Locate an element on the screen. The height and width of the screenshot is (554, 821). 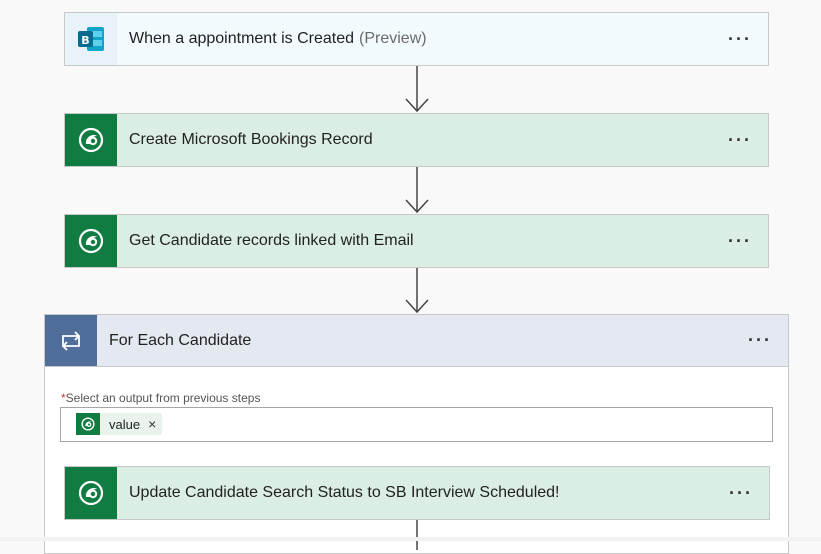
dynamic-content-token: value × is located at coordinates (119, 424).